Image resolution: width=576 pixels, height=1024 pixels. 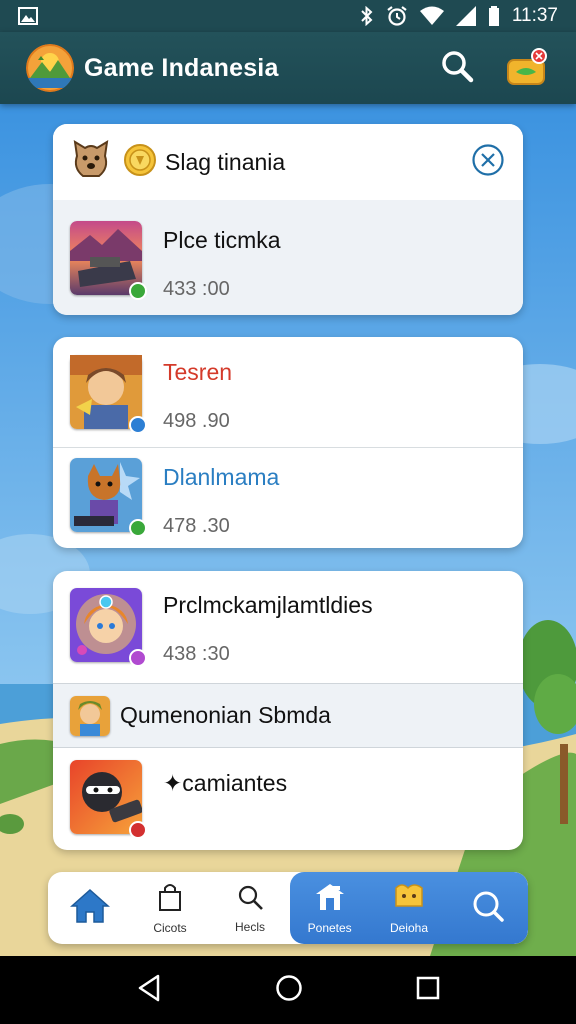 I want to click on app-bar: Game Indanesia, so click(x=288, y=68).